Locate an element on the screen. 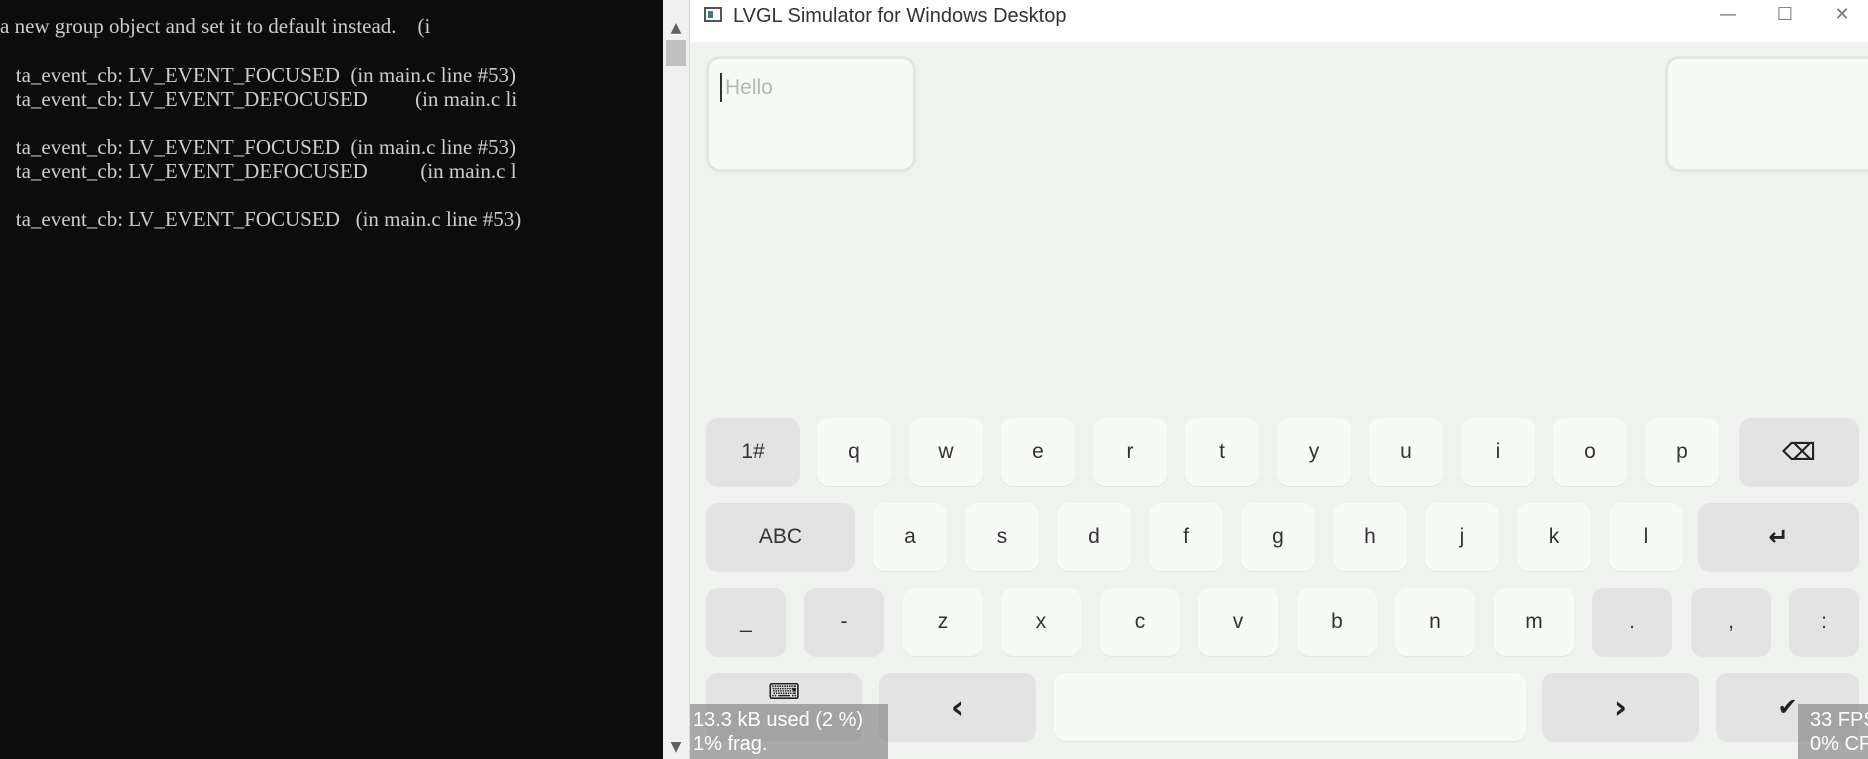 Image resolution: width=1868 pixels, height=759 pixels. key-colon: : is located at coordinates (1824, 622).